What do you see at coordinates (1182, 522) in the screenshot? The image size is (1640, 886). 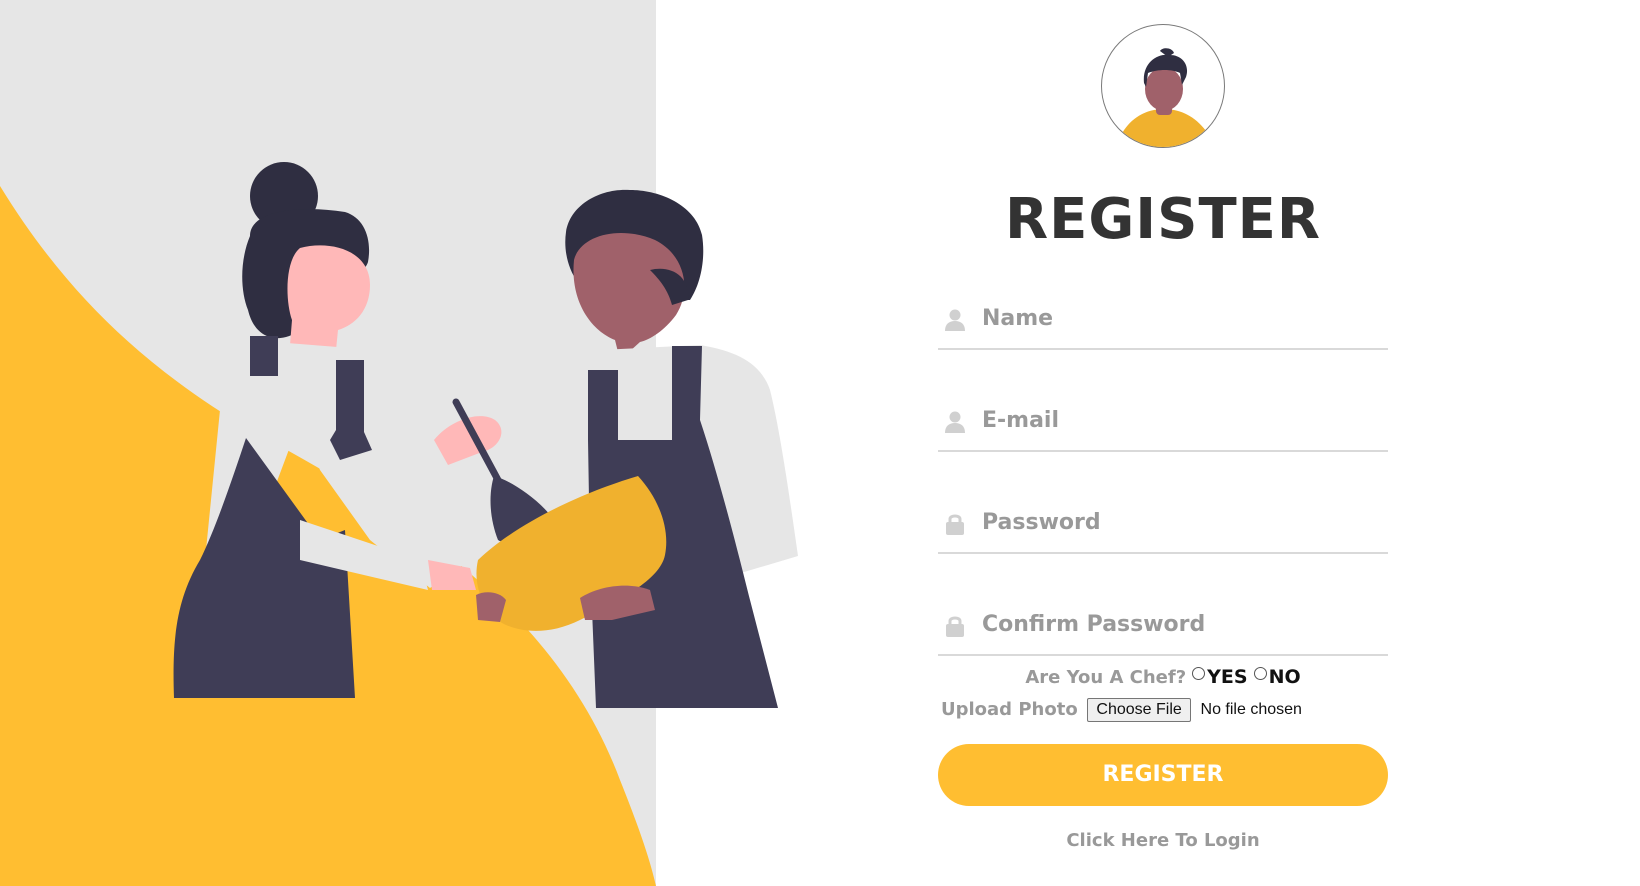 I see `password-input` at bounding box center [1182, 522].